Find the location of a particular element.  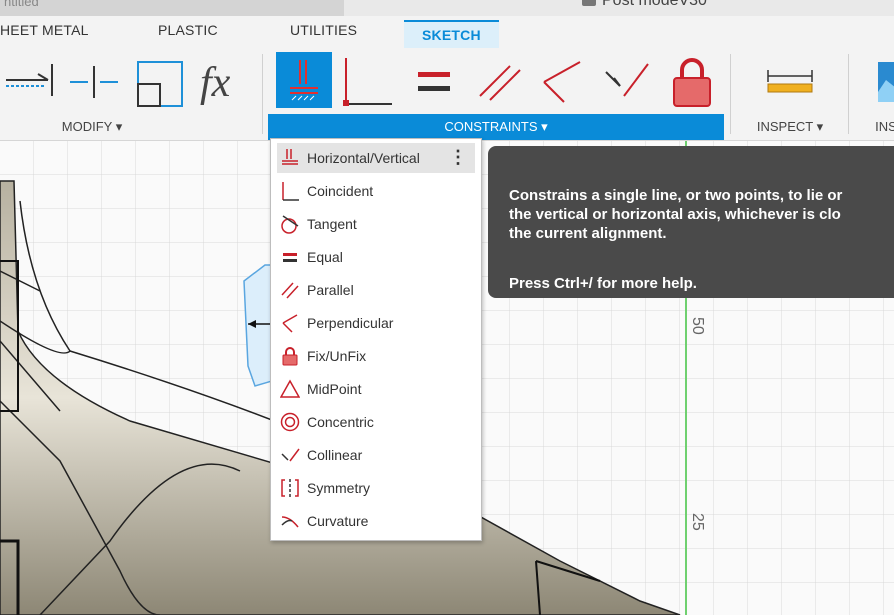

svg-text: fx is located at coordinates (215, 83).